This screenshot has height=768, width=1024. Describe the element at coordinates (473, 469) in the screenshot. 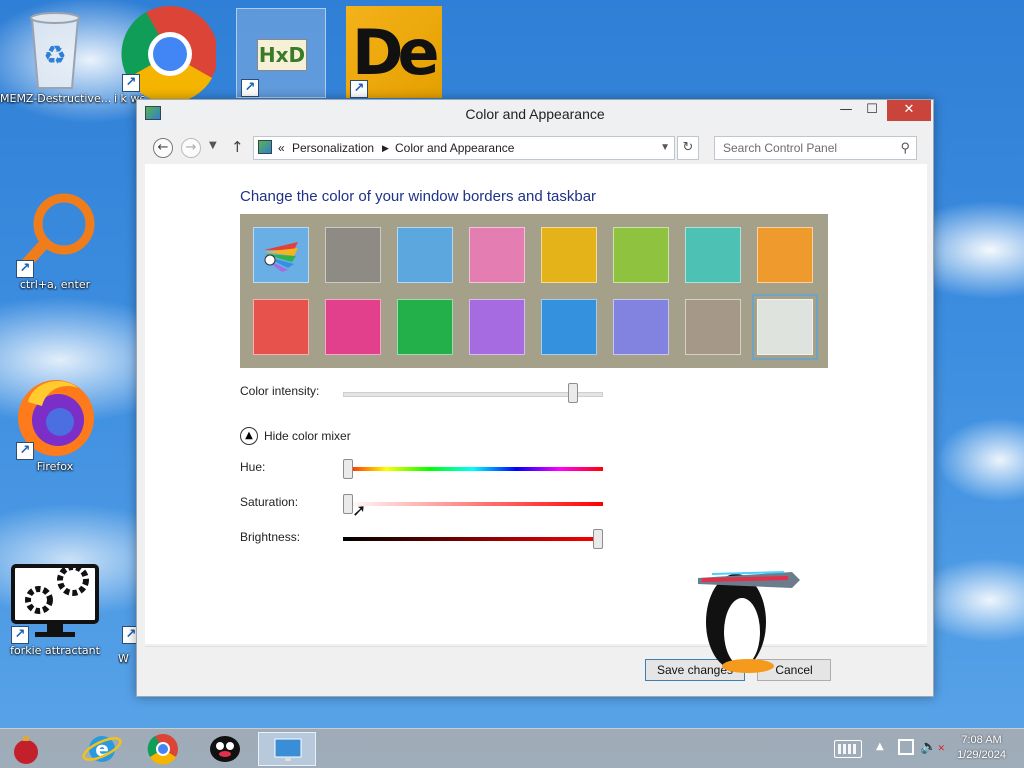

I see `hue-track` at that location.